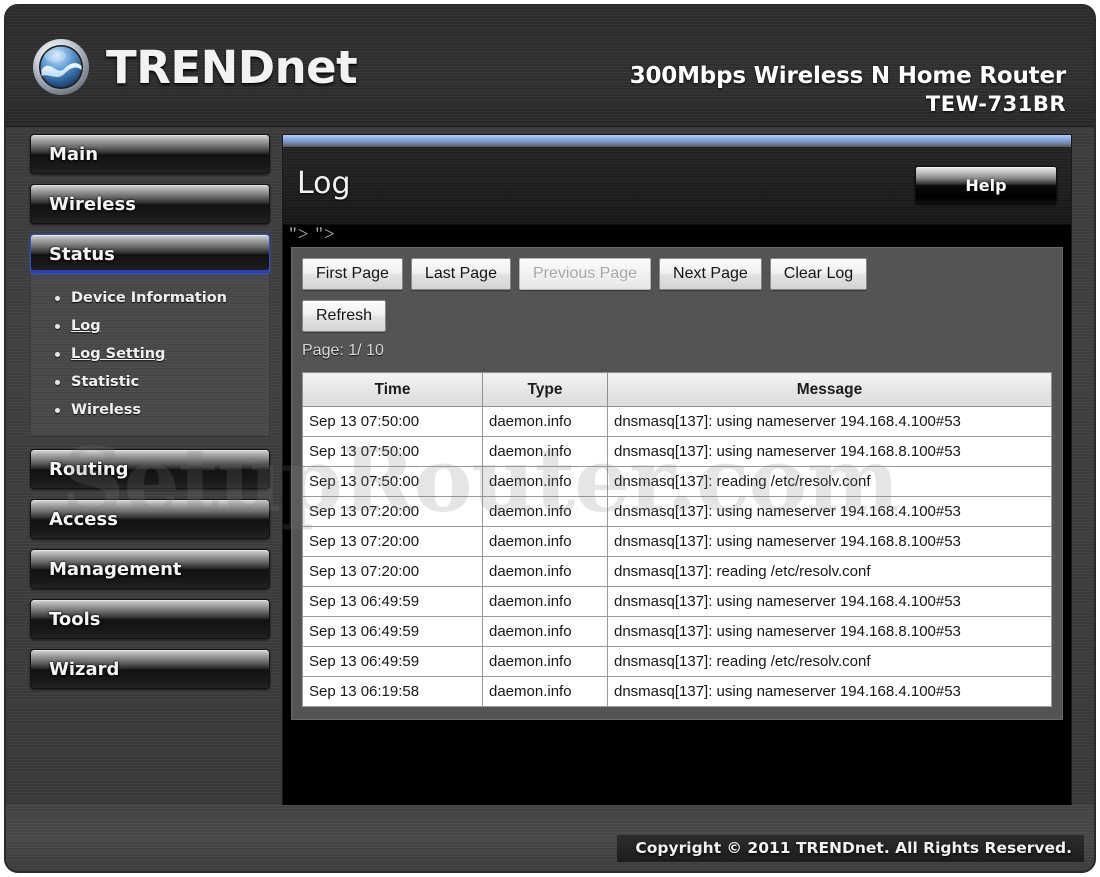  I want to click on sidebar-item-access: Access, so click(150, 519).